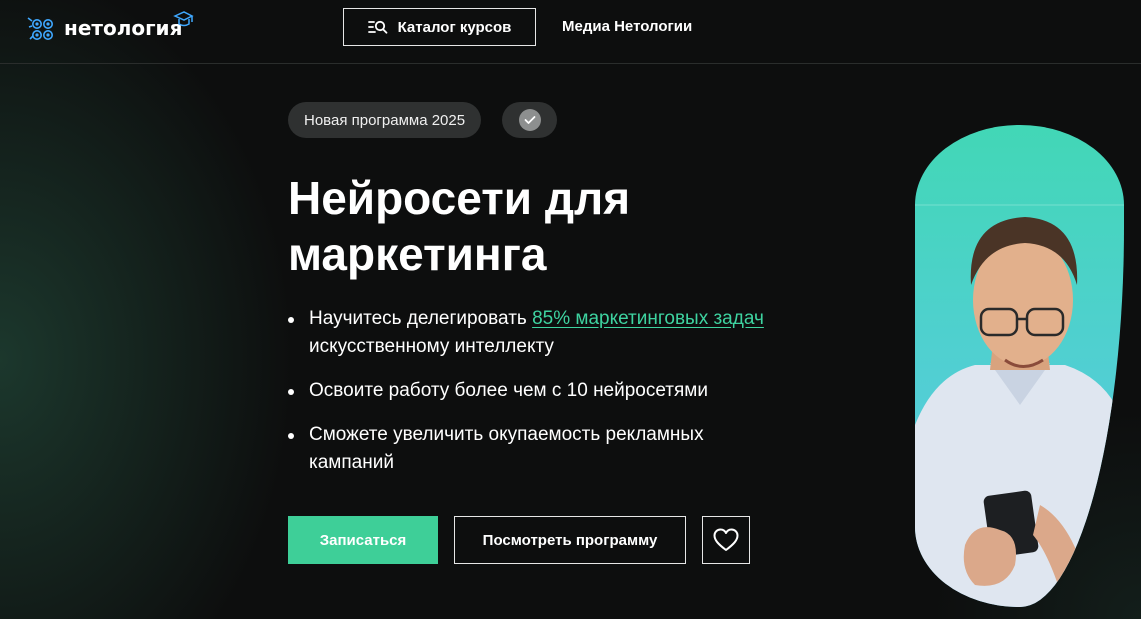  I want to click on catalog-label: Каталог курсов, so click(454, 27).